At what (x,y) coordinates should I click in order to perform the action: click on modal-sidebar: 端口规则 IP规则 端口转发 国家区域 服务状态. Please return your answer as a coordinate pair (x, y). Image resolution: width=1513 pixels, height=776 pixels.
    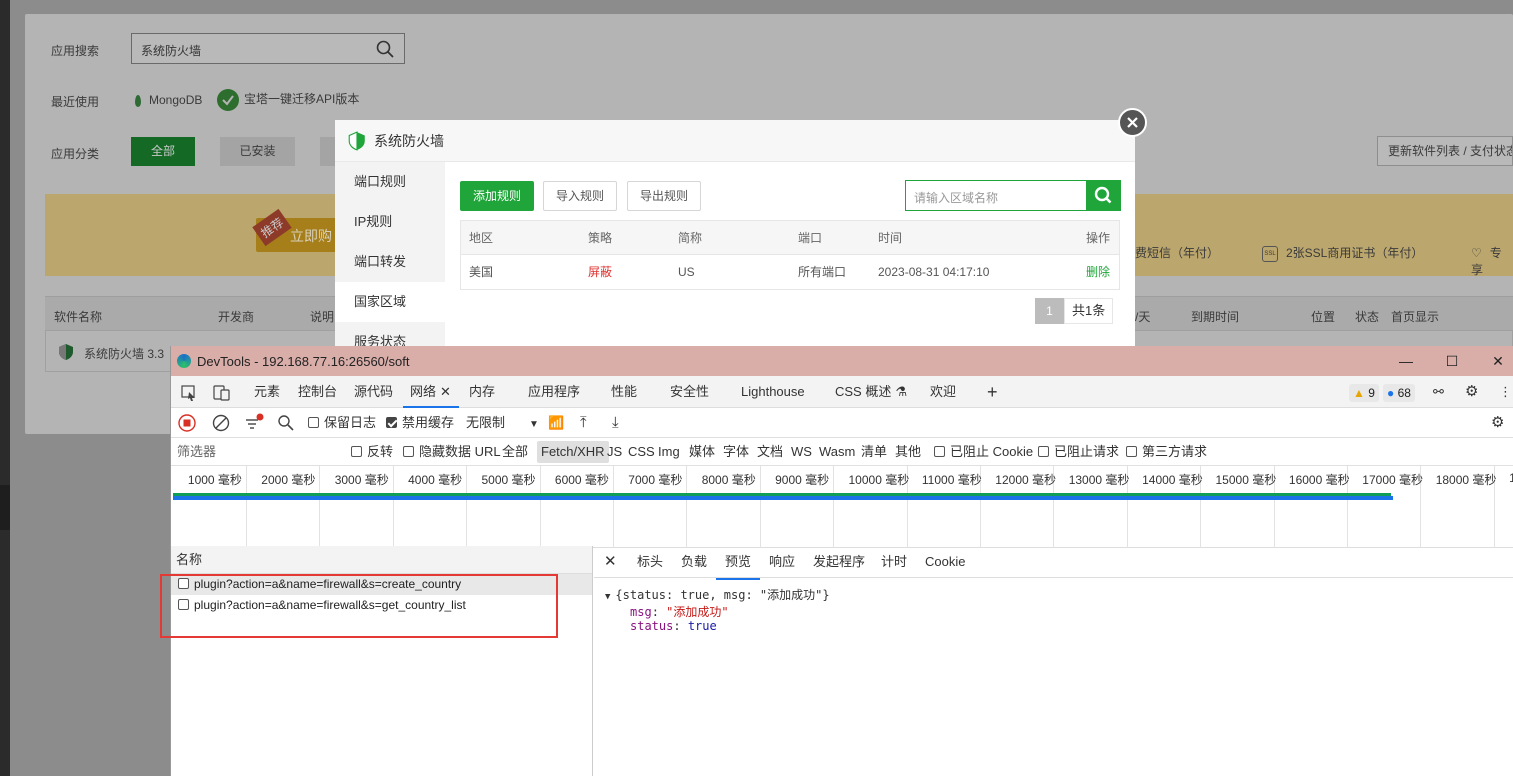
    Looking at the image, I should click on (390, 254).